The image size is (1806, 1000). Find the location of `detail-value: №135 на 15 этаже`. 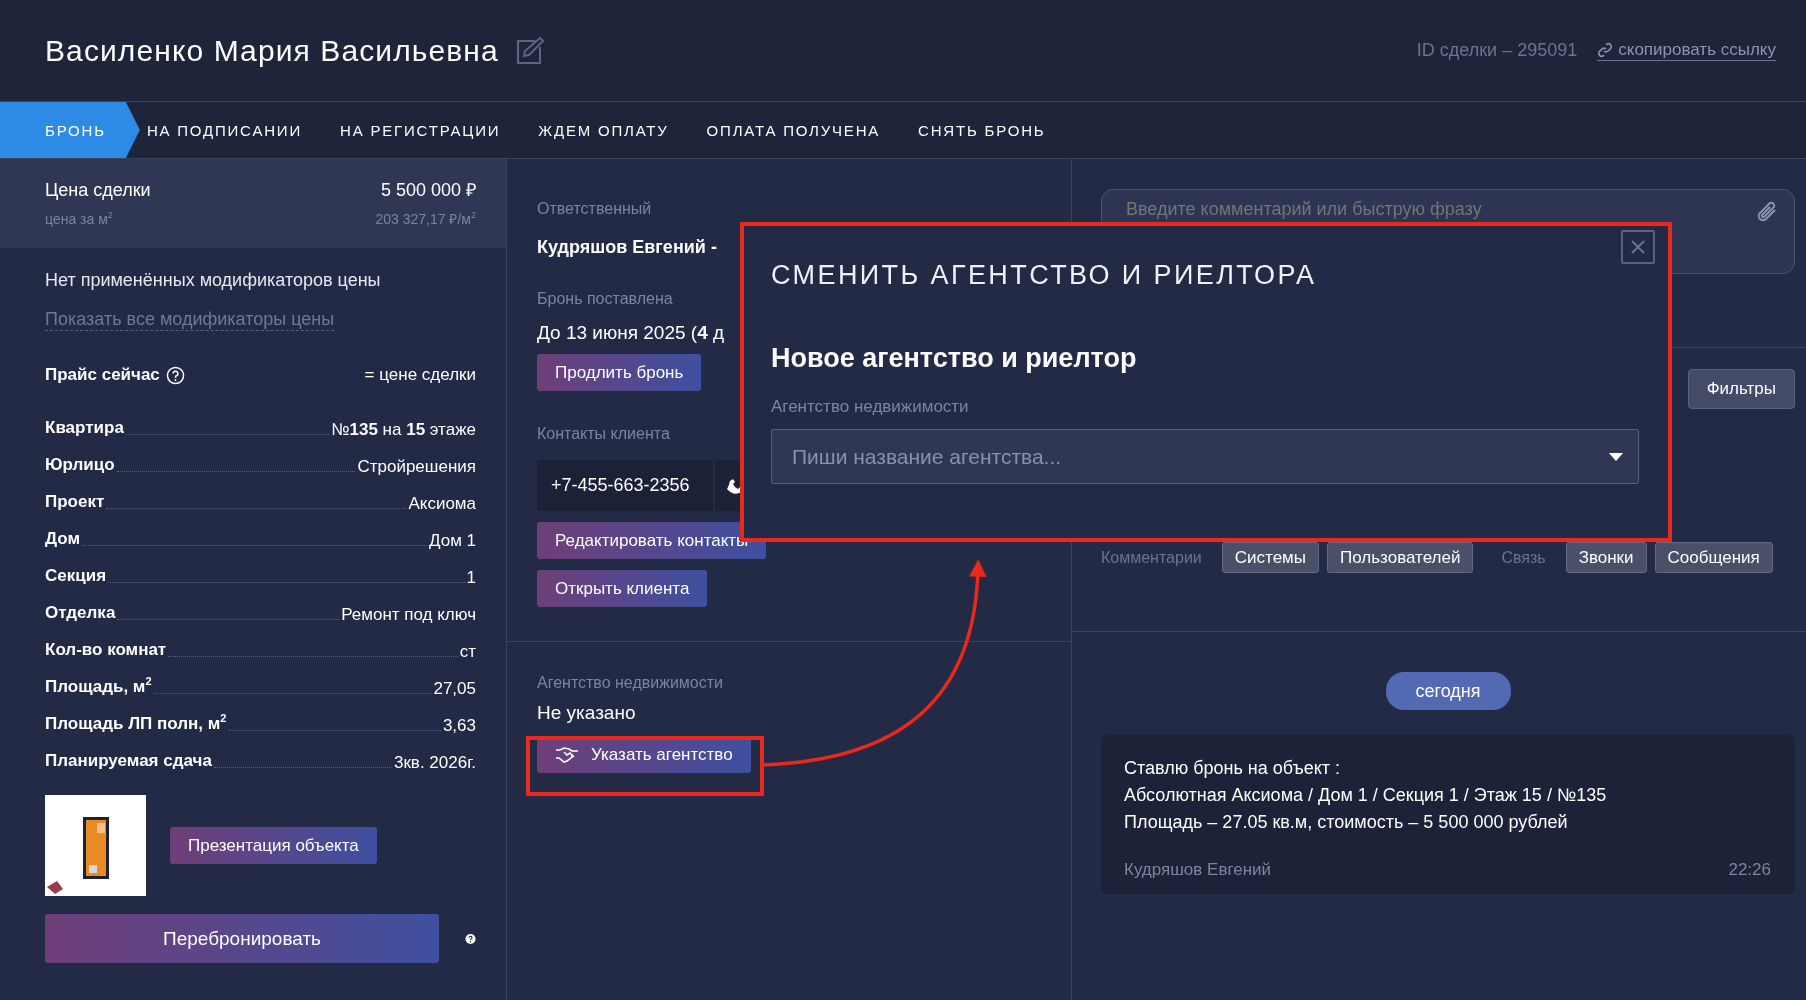

detail-value: №135 на 15 этаже is located at coordinates (403, 430).